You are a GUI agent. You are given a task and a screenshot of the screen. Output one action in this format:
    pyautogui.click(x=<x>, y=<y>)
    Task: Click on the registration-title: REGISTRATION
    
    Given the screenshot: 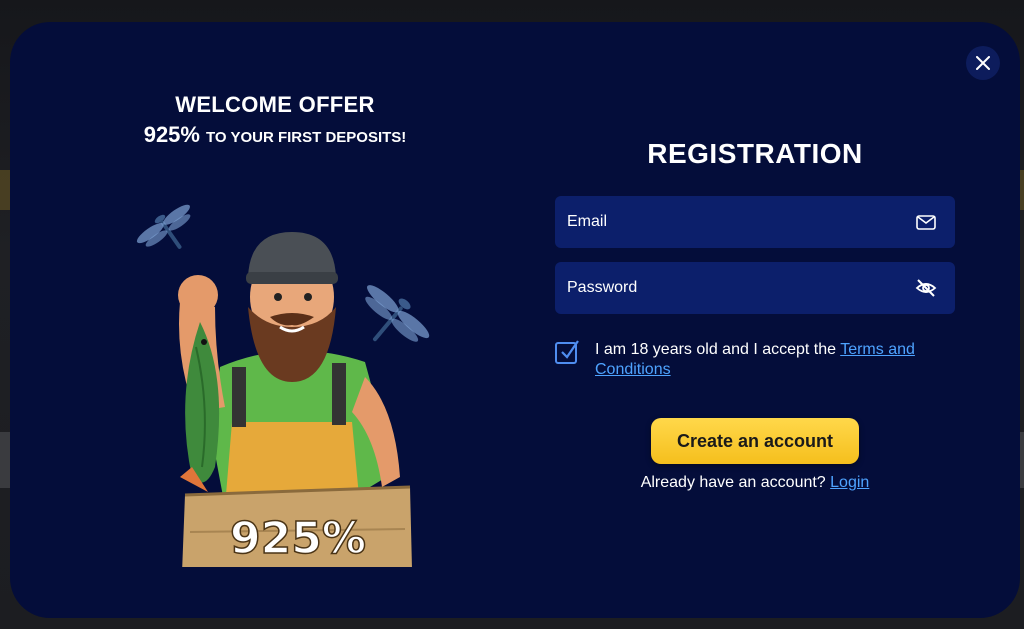 What is the action you would take?
    pyautogui.click(x=755, y=153)
    